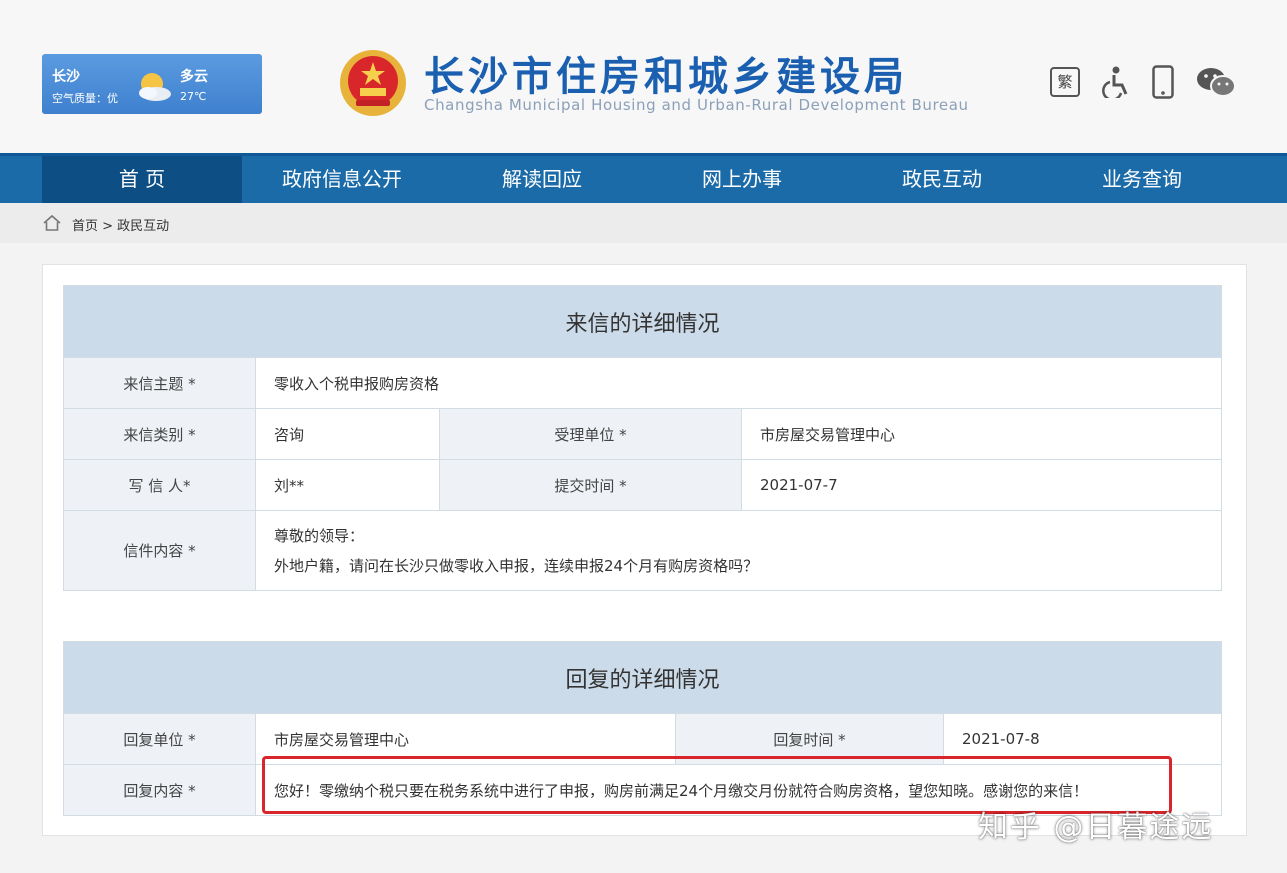  I want to click on writer-label: 写 信 人*, so click(159, 485).